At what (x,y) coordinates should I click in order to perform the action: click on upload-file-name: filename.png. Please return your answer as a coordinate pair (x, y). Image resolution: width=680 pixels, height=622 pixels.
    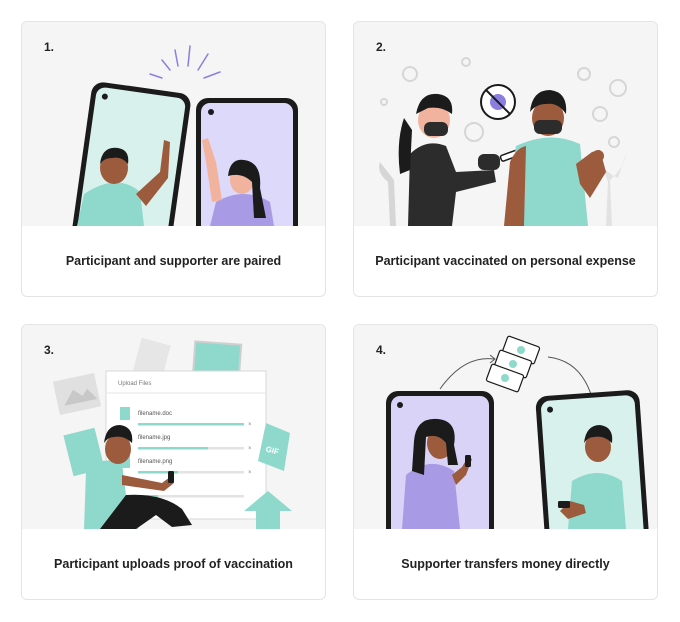
    Looking at the image, I should click on (155, 462).